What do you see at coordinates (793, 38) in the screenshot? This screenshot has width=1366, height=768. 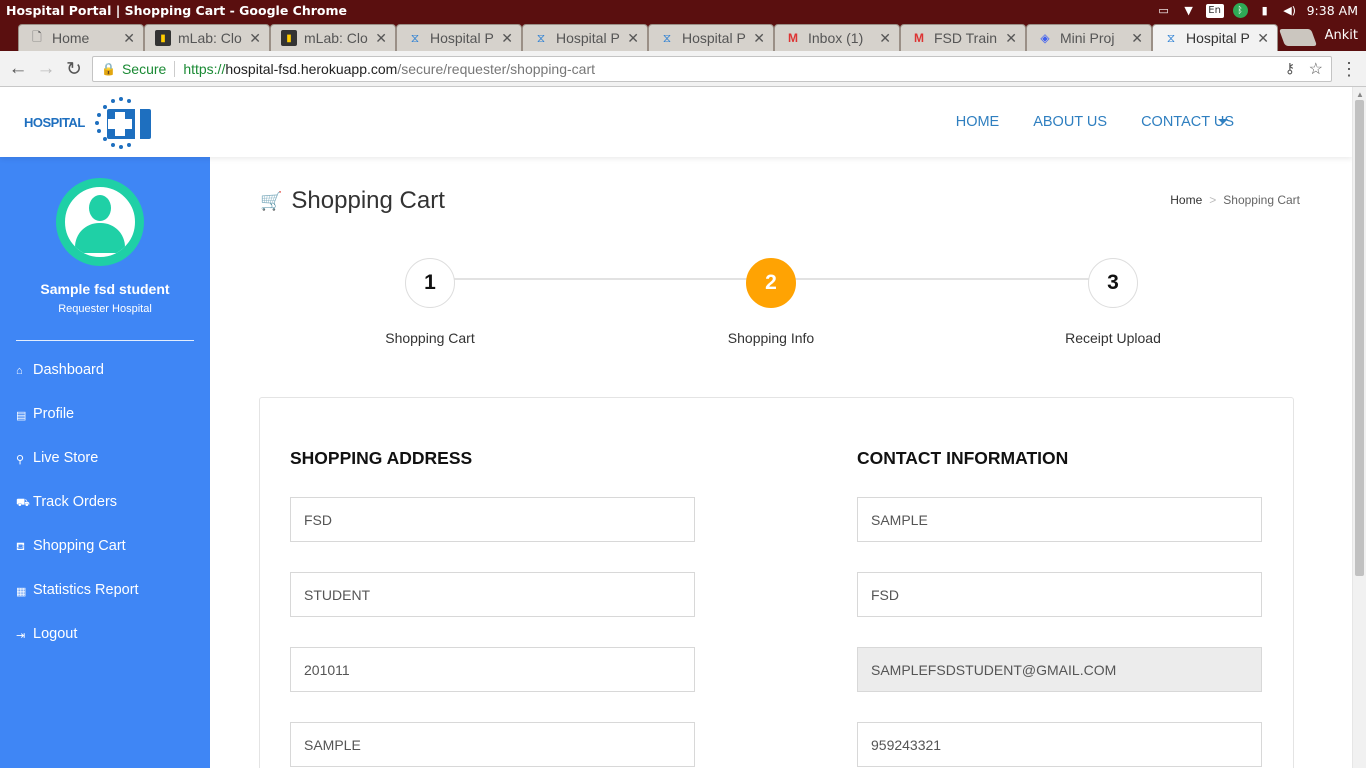 I see `gmail-icon: M` at bounding box center [793, 38].